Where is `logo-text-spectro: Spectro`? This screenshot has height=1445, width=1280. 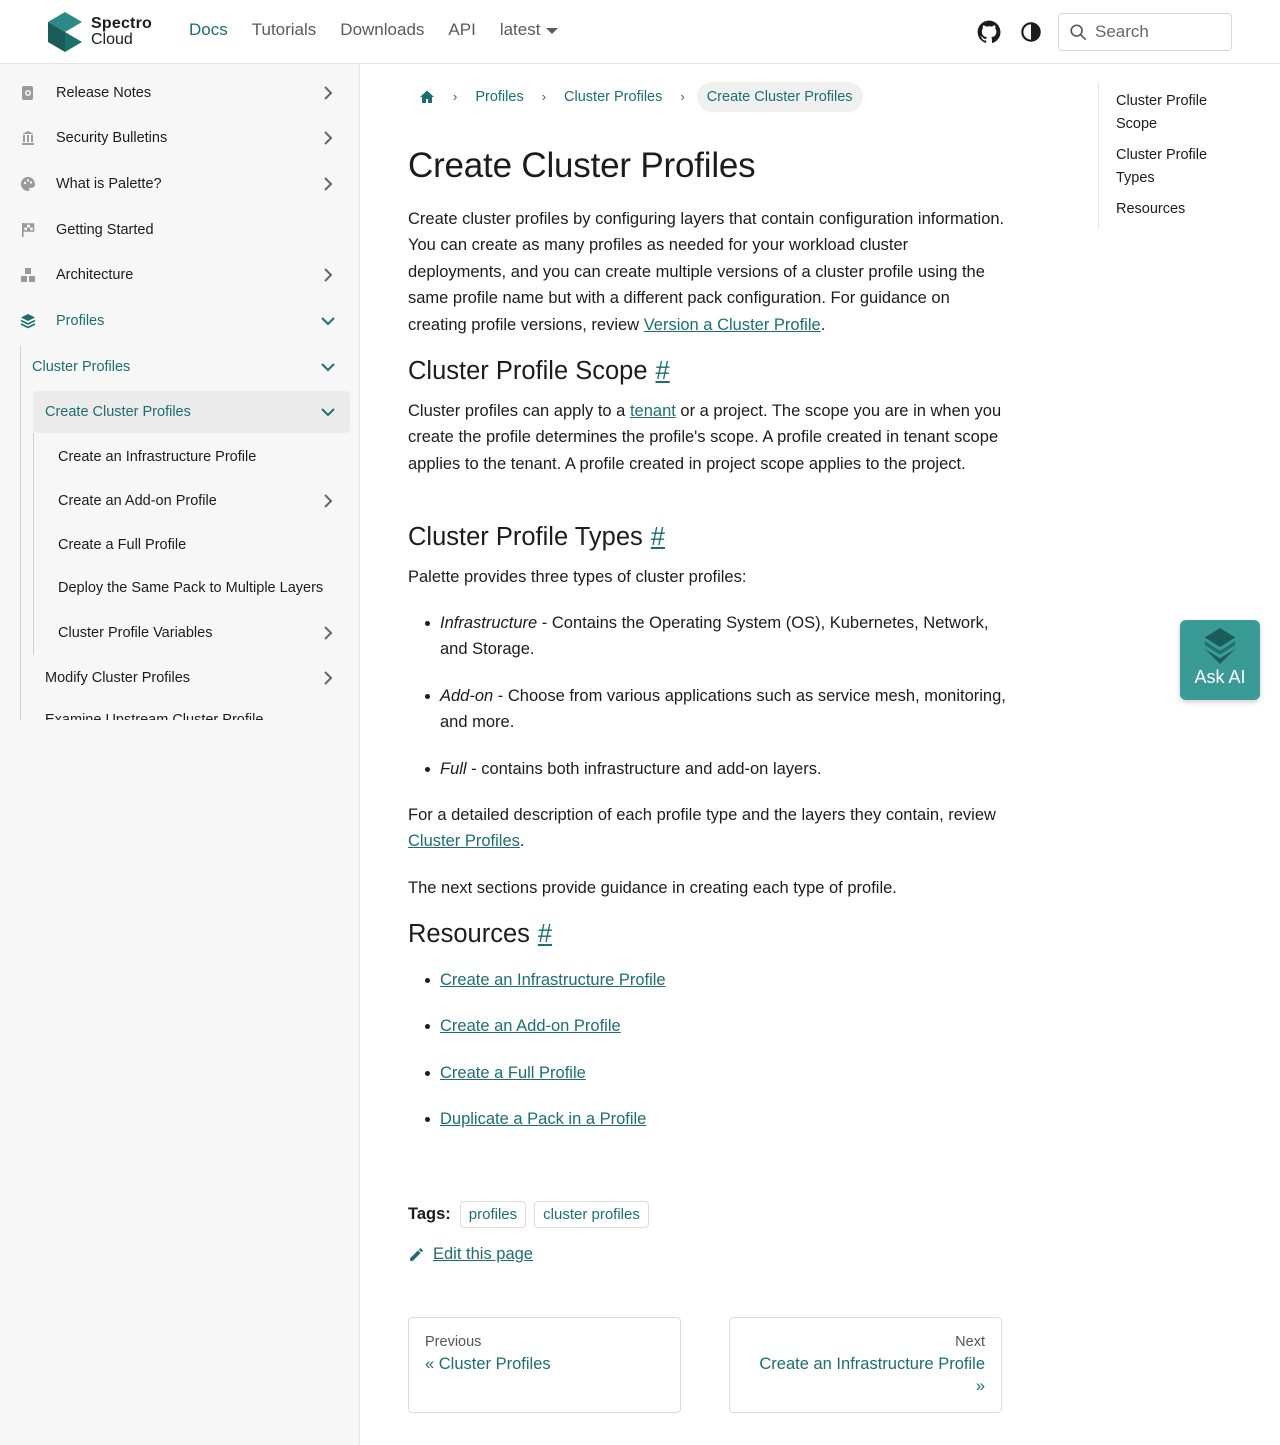 logo-text-spectro: Spectro is located at coordinates (121, 23).